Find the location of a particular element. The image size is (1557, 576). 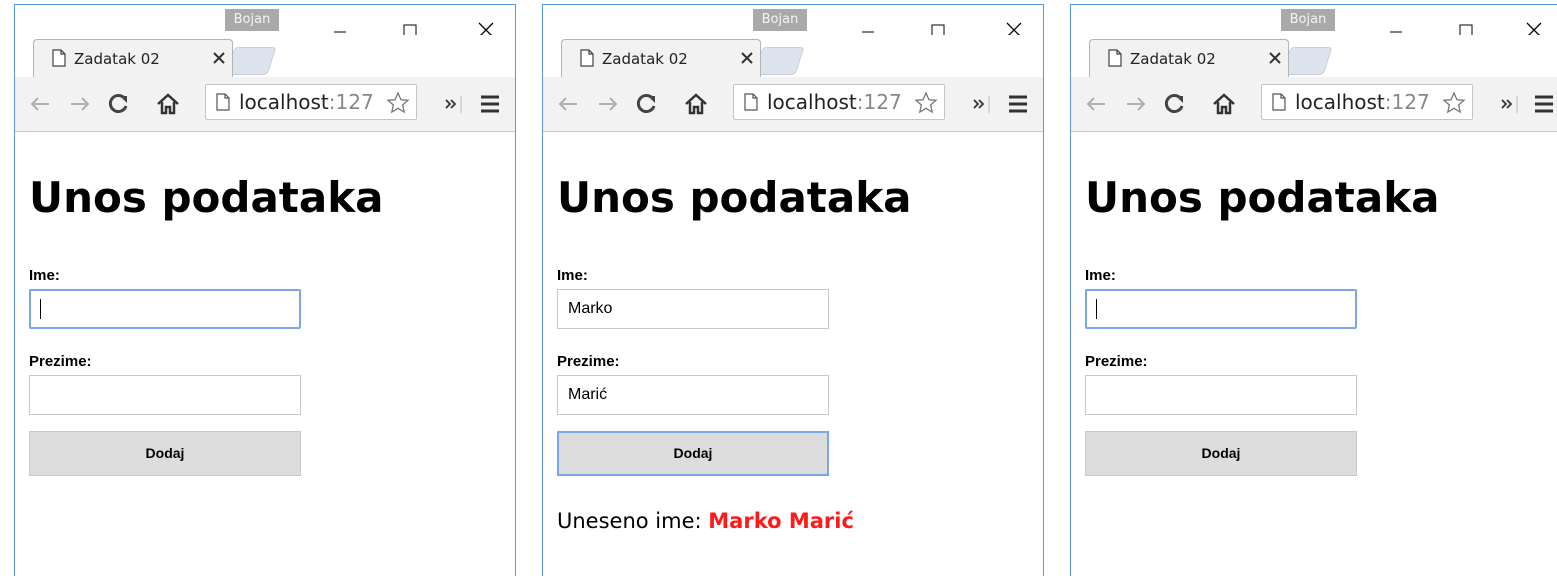

result-name: Marko Marić is located at coordinates (781, 521).